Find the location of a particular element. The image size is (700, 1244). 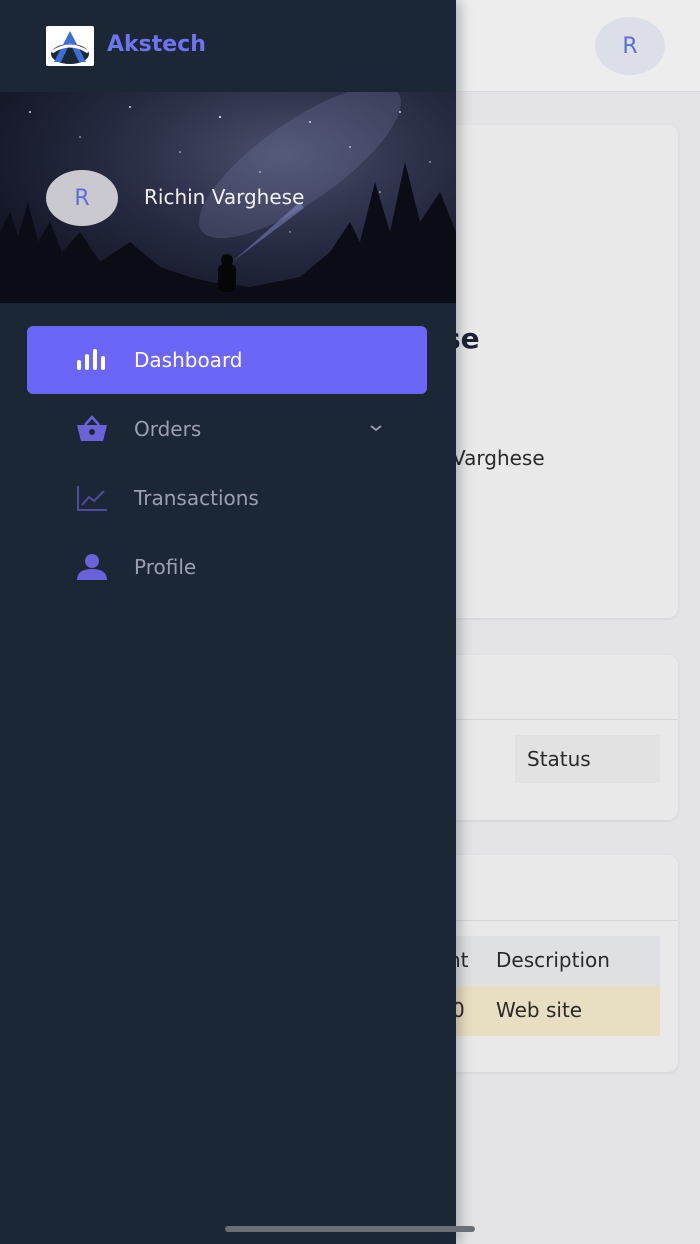

akstech-logo is located at coordinates (70, 46).